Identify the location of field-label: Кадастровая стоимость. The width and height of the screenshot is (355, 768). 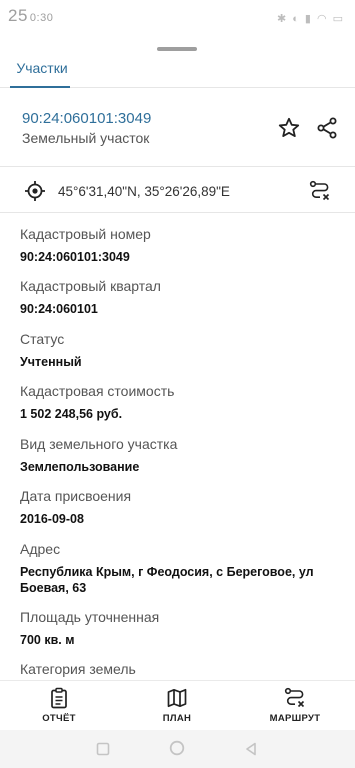
(97, 391).